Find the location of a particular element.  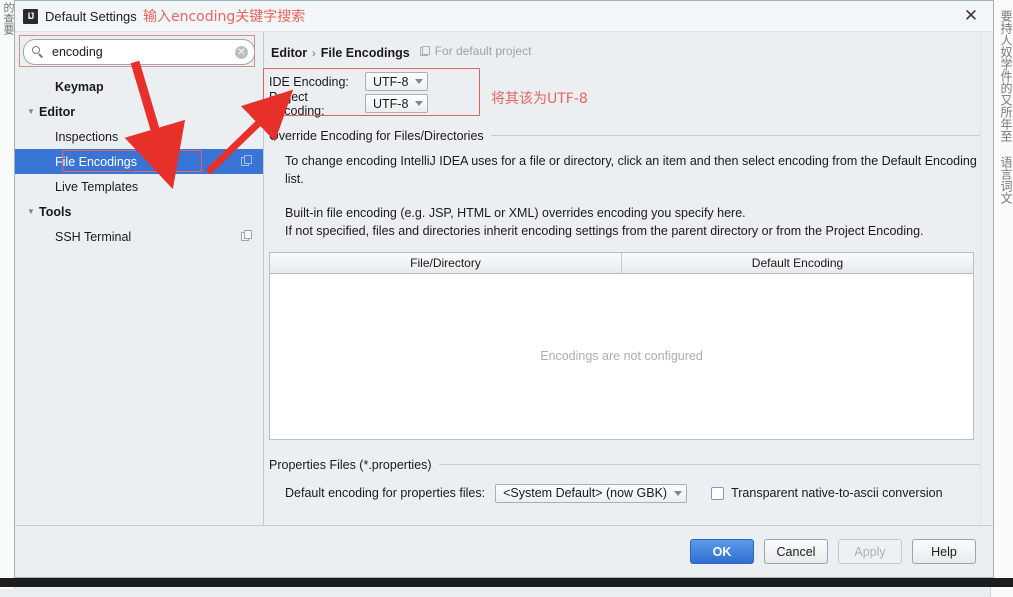

sidebar-item-tools: ▼ Tools is located at coordinates (139, 211).